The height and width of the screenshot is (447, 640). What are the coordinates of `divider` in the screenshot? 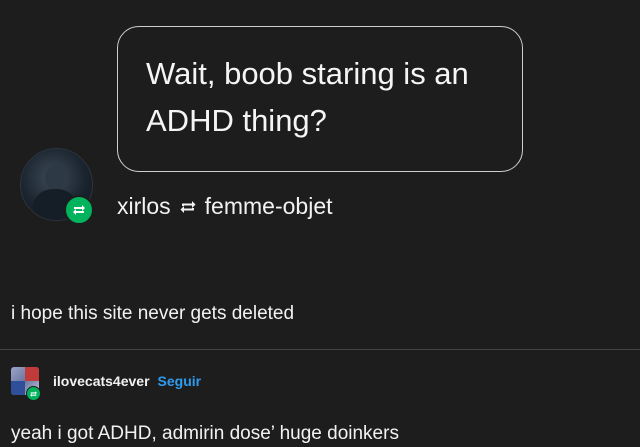 It's located at (320, 349).